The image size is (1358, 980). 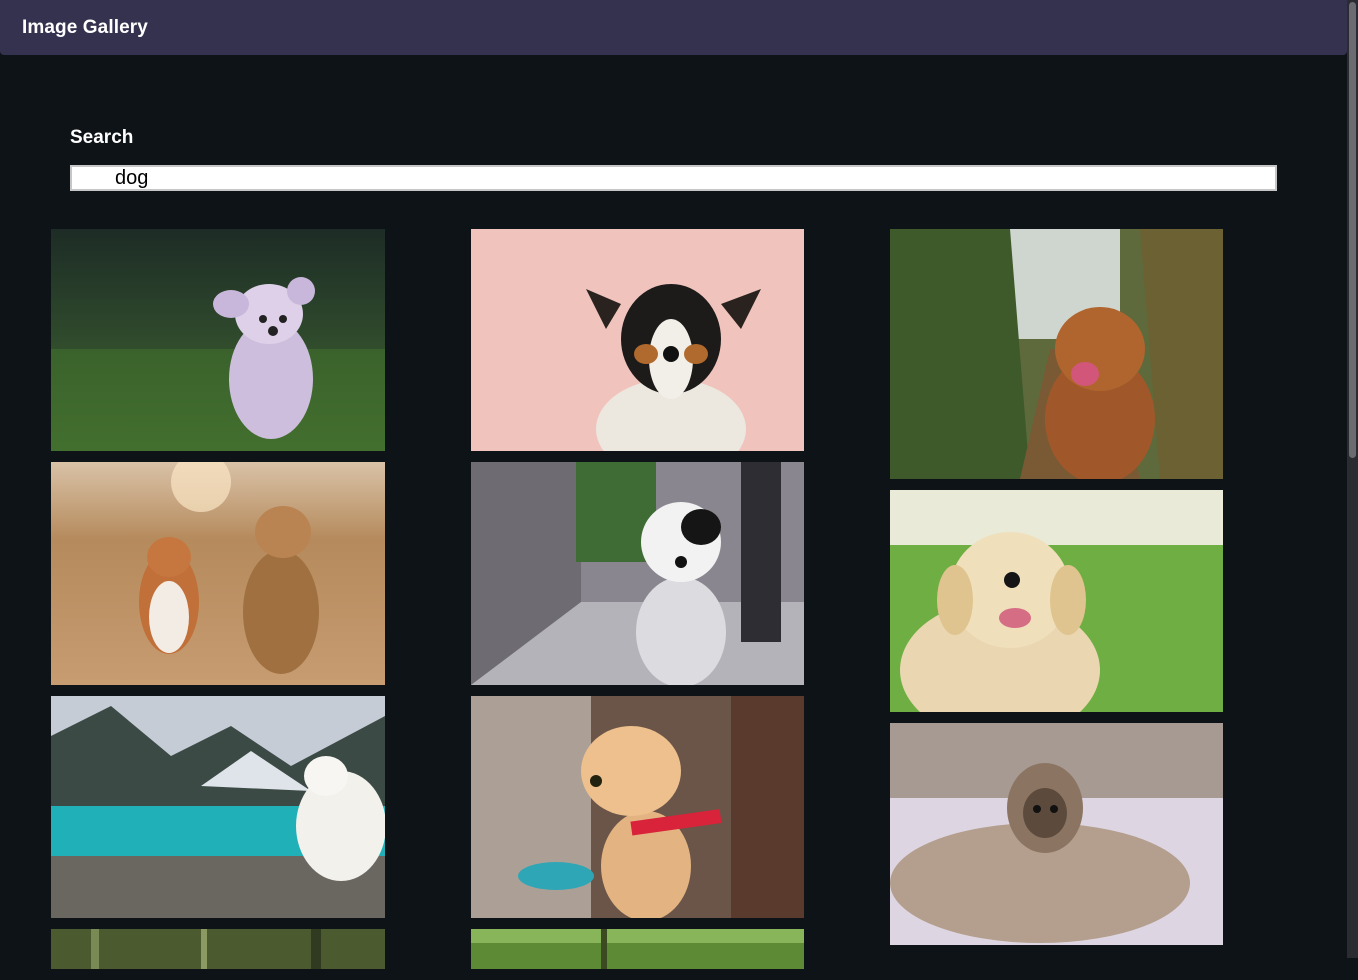 I want to click on gallery-image-fluffy-dog, so click(x=218, y=340).